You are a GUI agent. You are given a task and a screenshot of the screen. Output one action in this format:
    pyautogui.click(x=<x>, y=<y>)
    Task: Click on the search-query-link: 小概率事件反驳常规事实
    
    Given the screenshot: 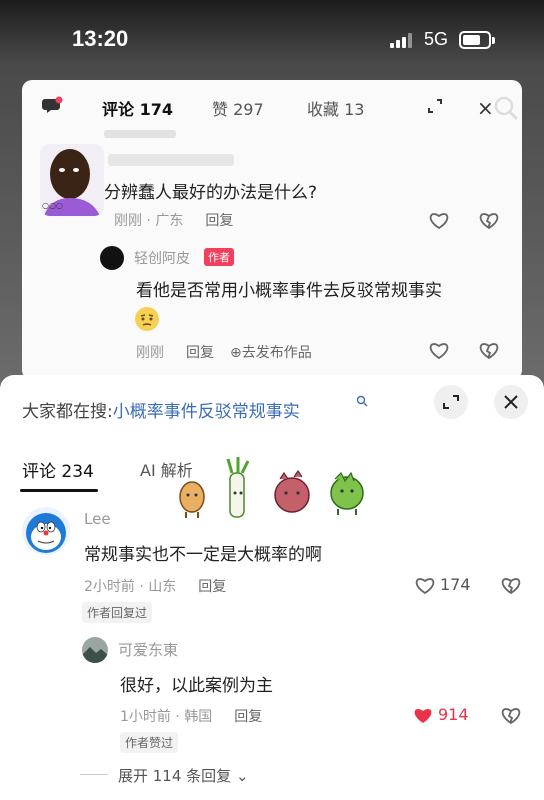 What is the action you would take?
    pyautogui.click(x=206, y=412)
    